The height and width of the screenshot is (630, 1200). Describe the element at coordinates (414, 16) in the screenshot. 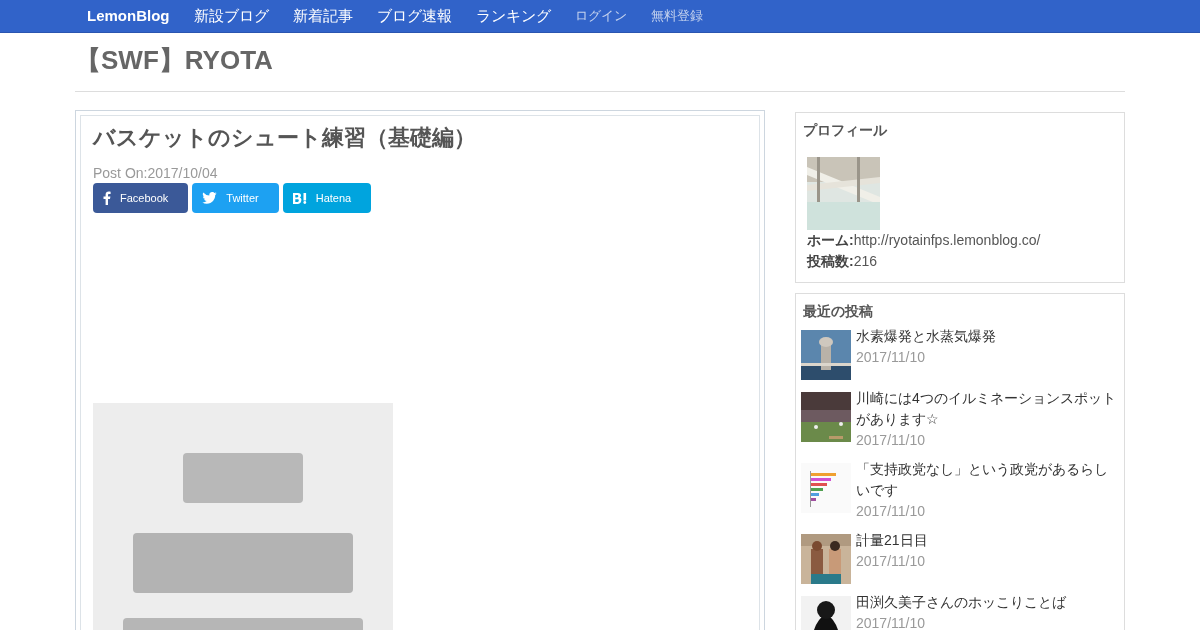

I see `nav-link: ブログ速報` at that location.